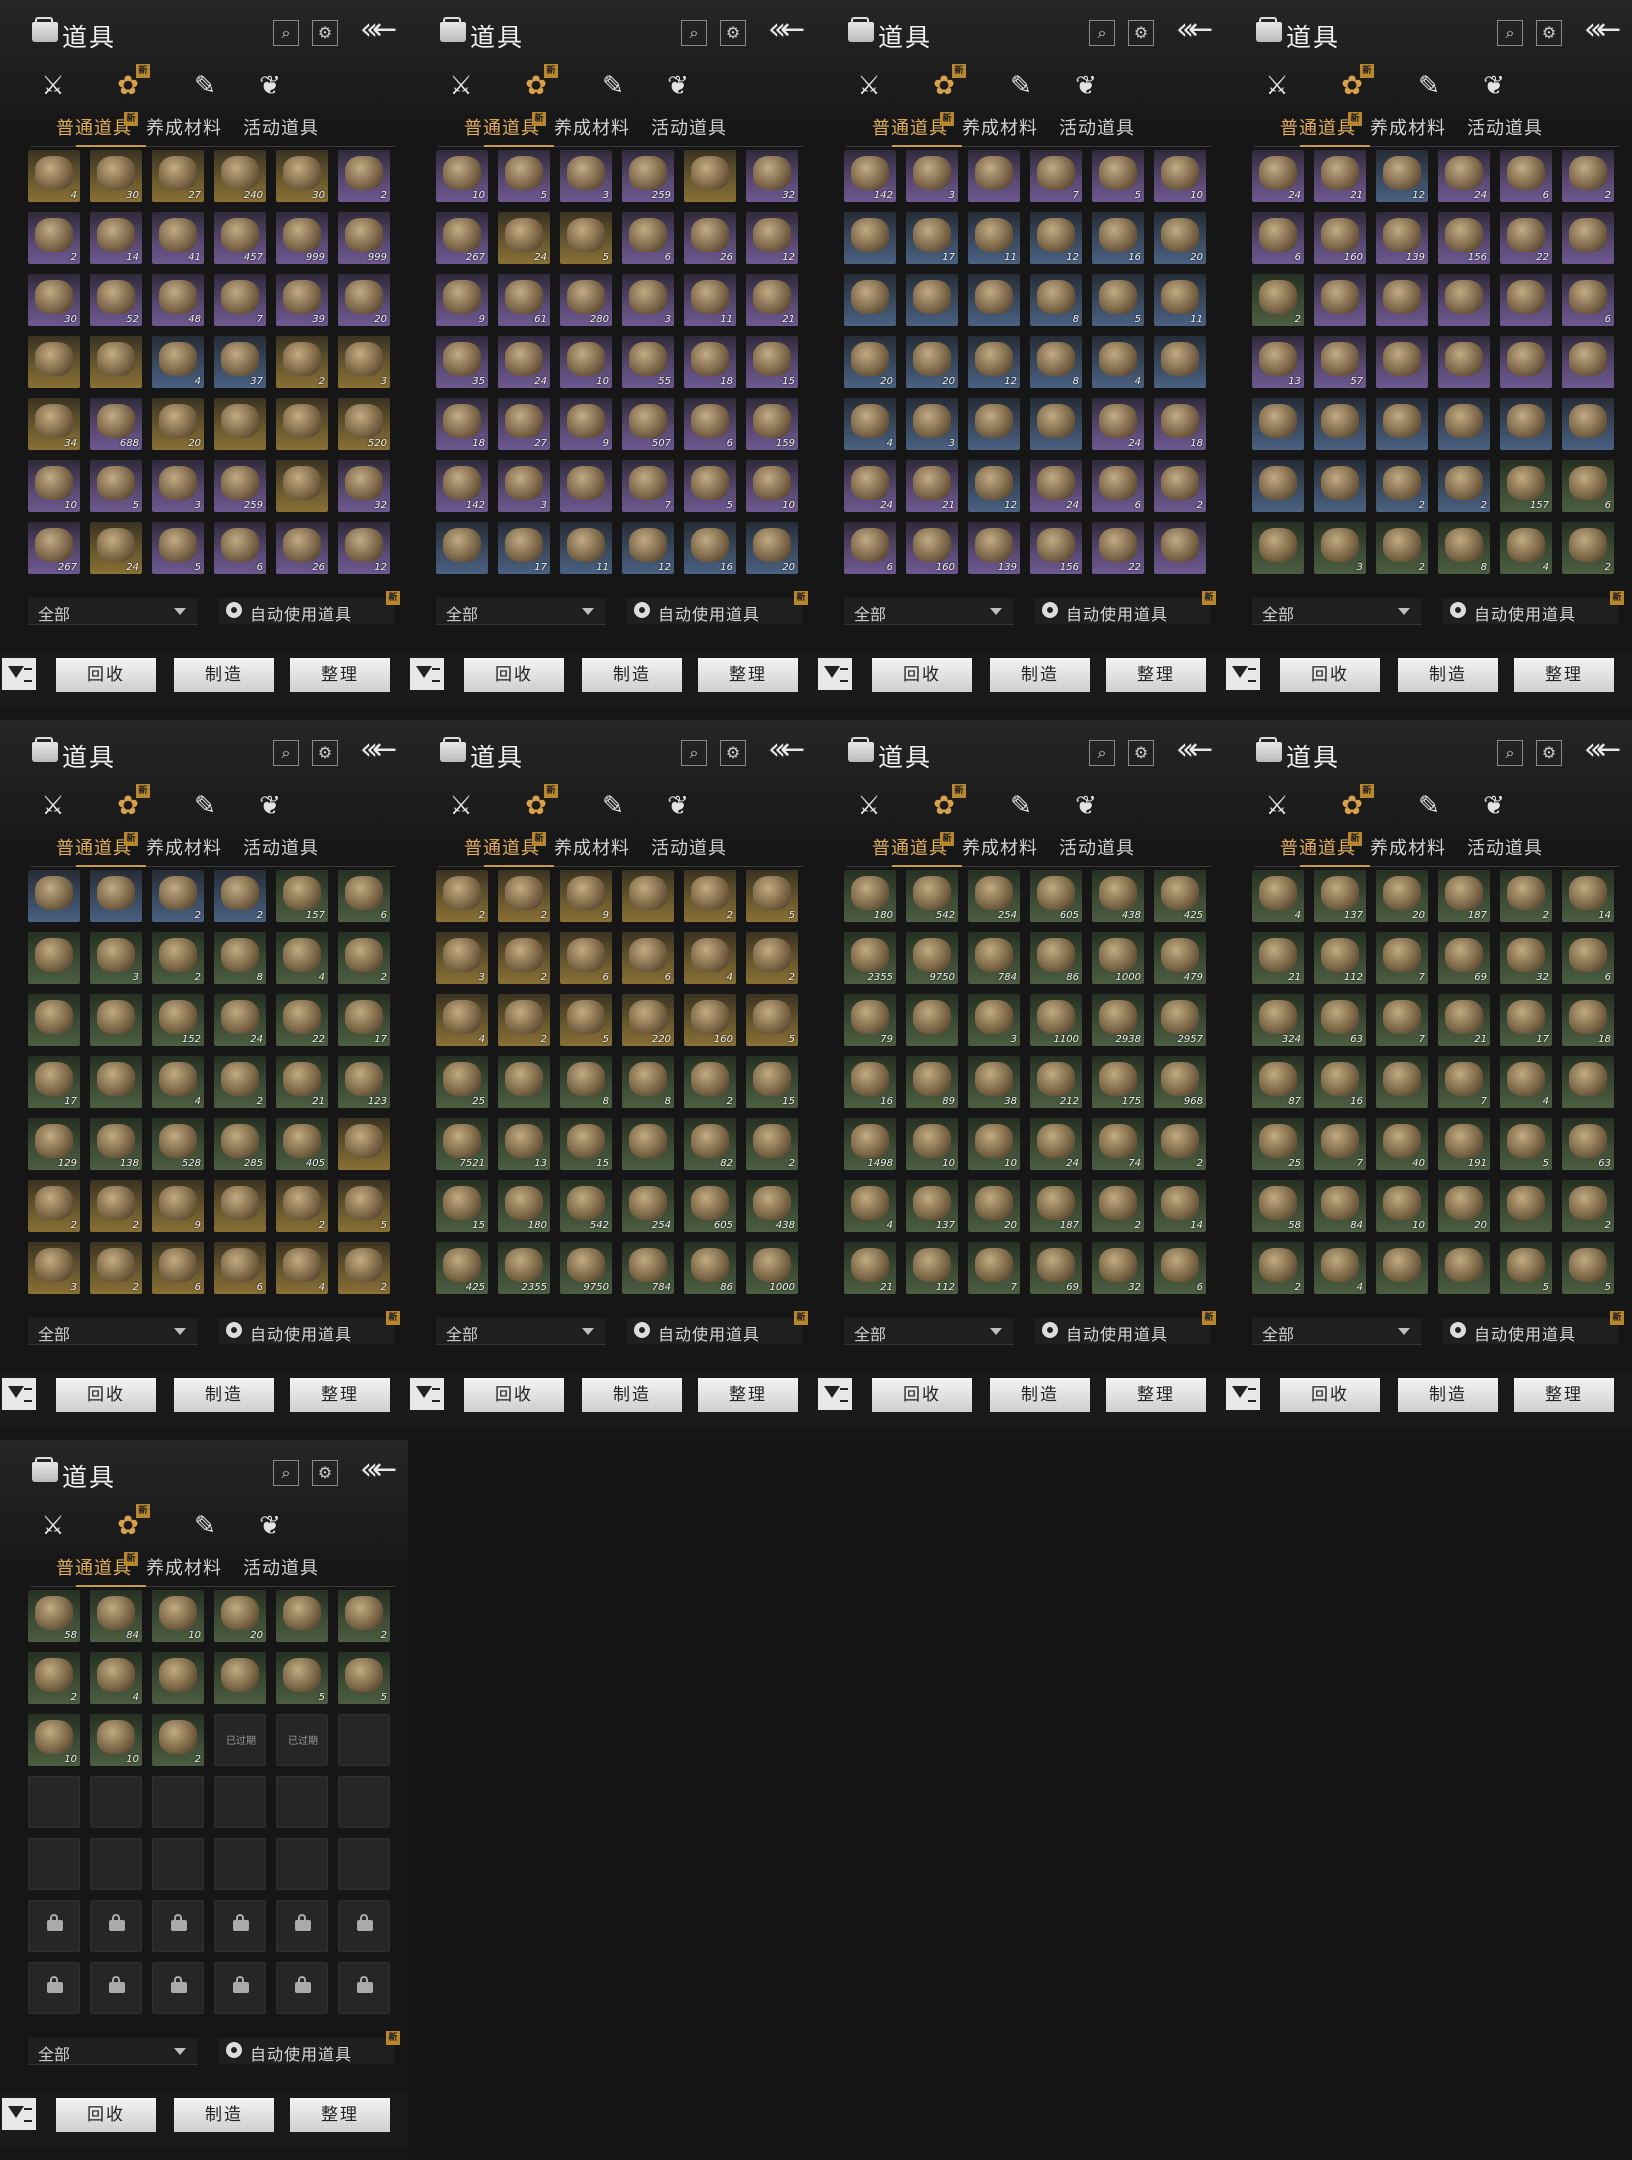 Image resolution: width=1632 pixels, height=2160 pixels. I want to click on item-slot: 48, so click(178, 300).